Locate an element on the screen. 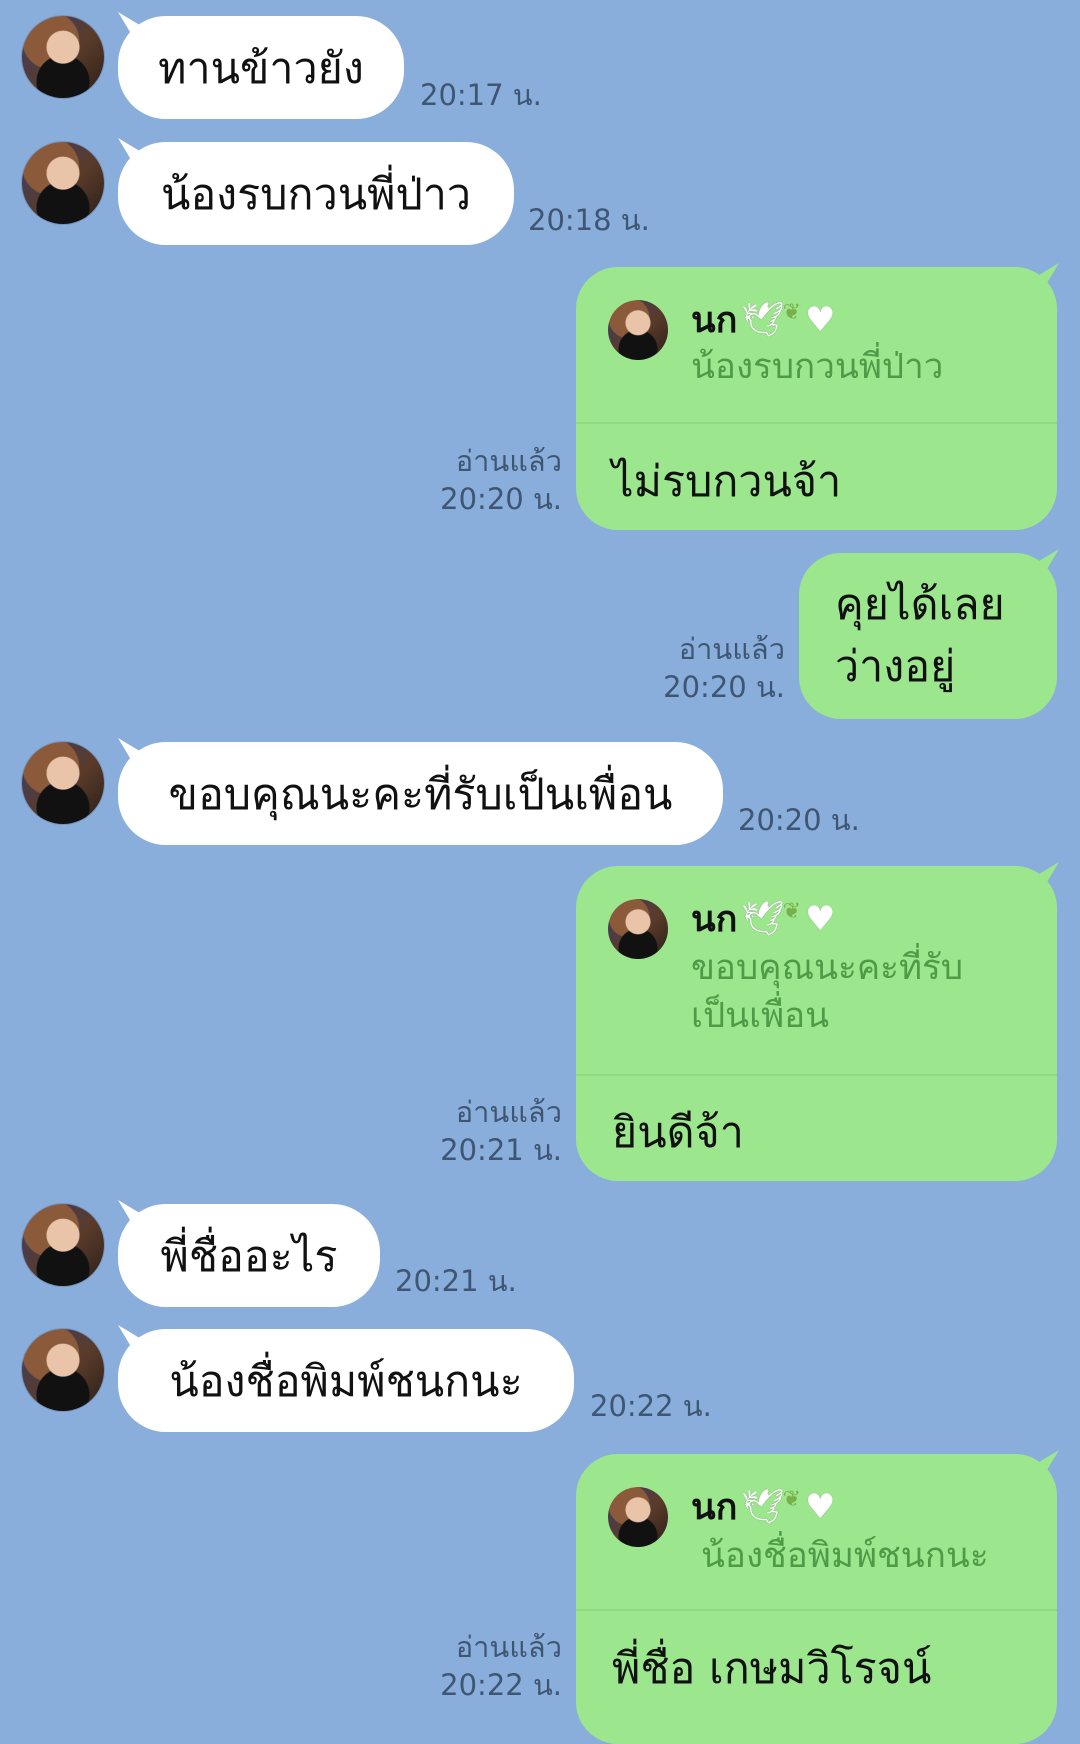 The height and width of the screenshot is (1744, 1080). incoming-message: ทานข้าวยัง is located at coordinates (261, 67).